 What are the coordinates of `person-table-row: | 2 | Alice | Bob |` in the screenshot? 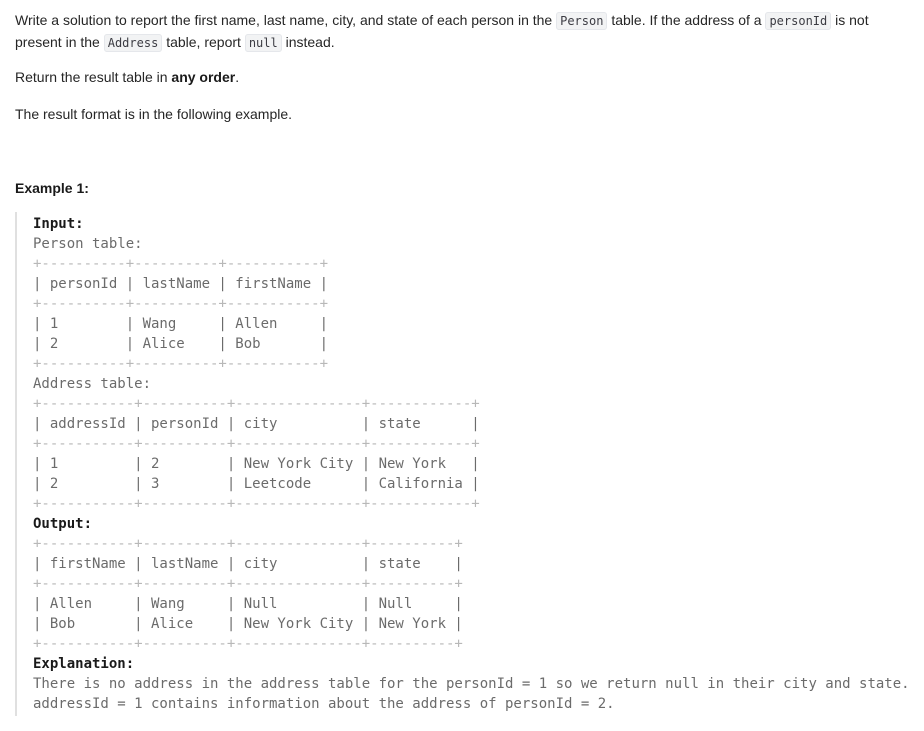 It's located at (181, 344).